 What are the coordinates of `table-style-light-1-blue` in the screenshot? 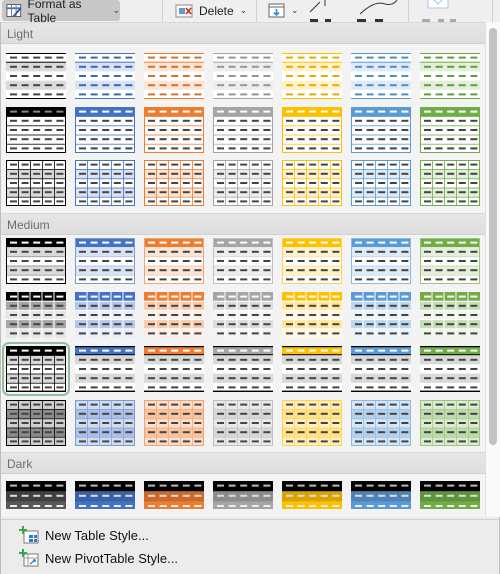 It's located at (105, 76).